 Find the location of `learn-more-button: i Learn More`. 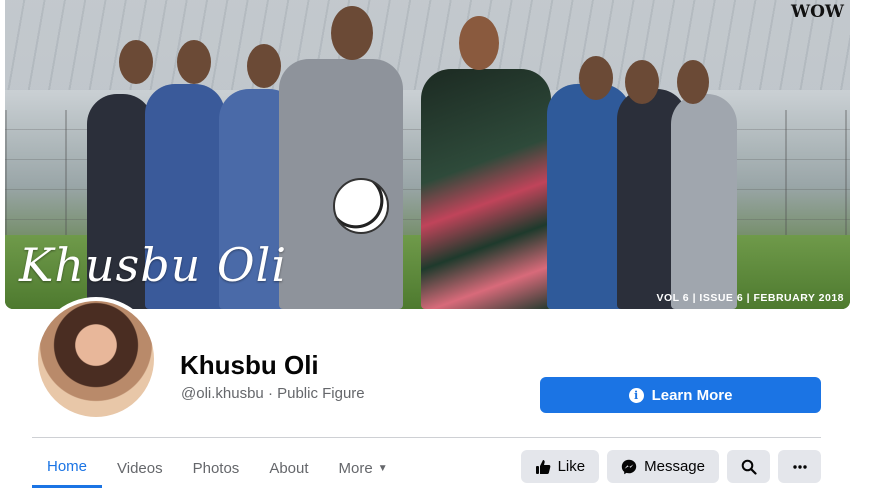

learn-more-button: i Learn More is located at coordinates (680, 395).